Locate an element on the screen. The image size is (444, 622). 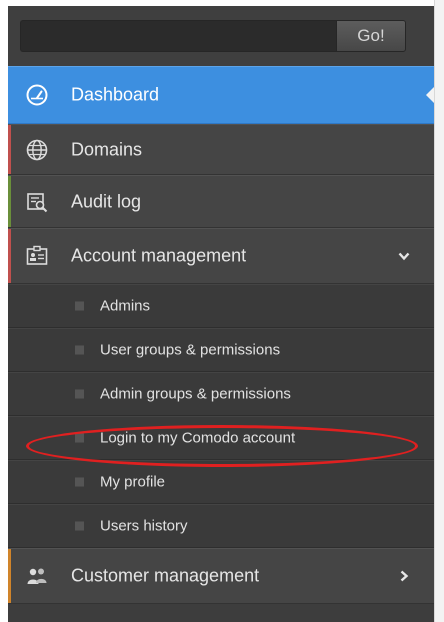
nav-label-customer-management: Customer management is located at coordinates (165, 575).